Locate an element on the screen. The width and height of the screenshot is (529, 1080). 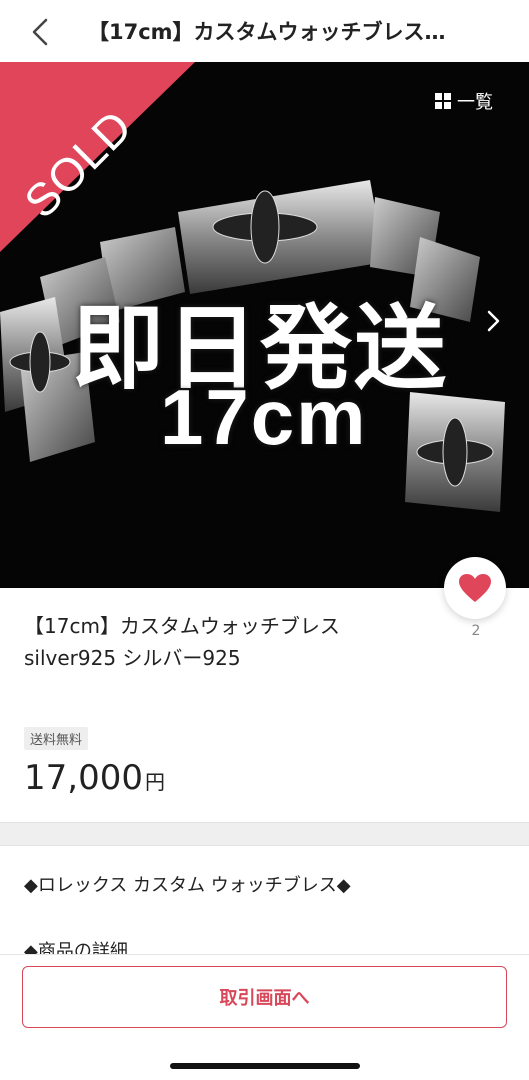
like-button is located at coordinates (475, 588).